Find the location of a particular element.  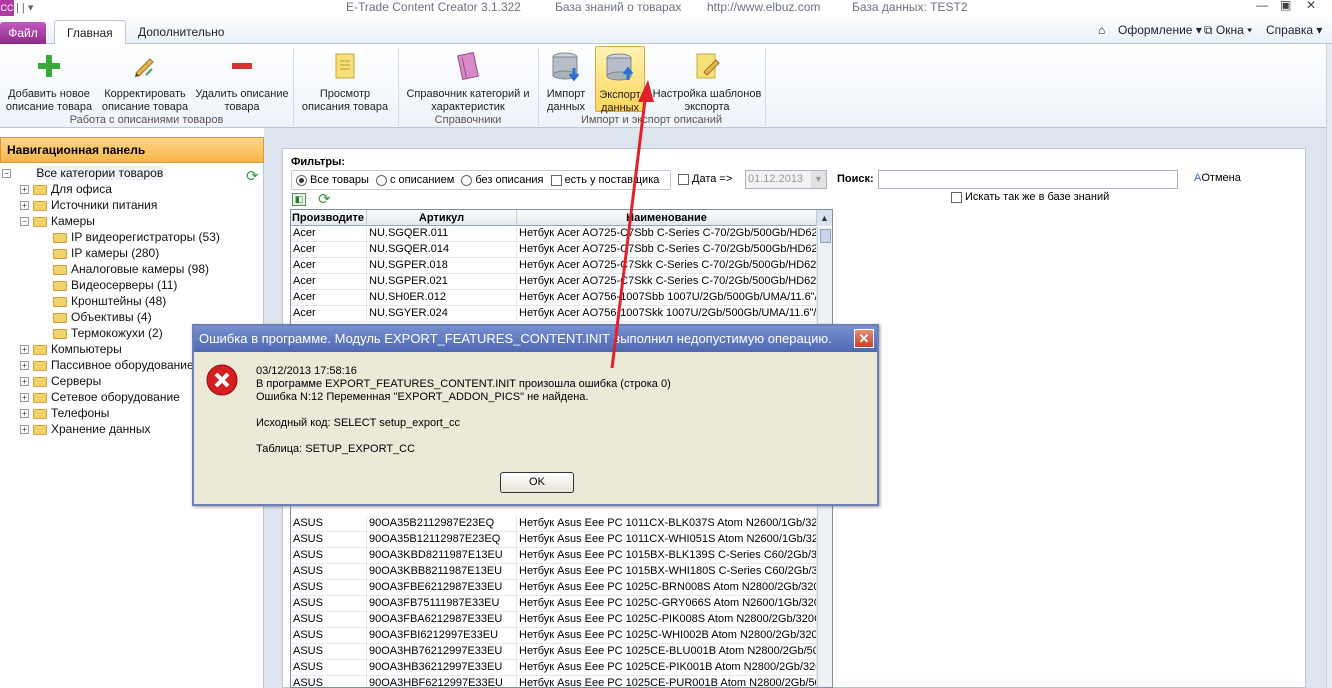

dialog-close-button: ✕ is located at coordinates (864, 338).